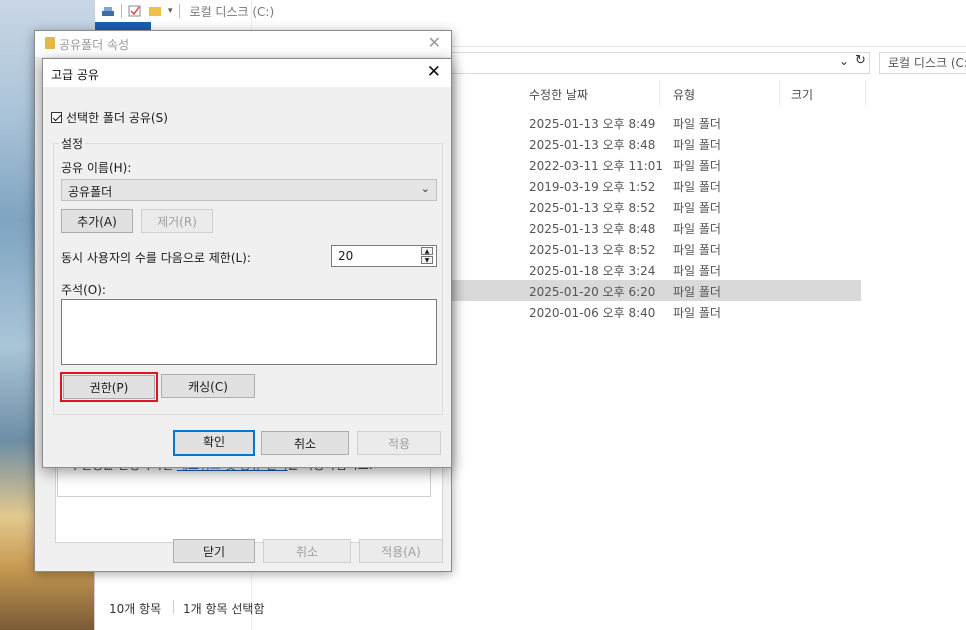 The width and height of the screenshot is (966, 630). I want to click on user-limit-label: 동시 사용자의 수를 다음으로 제한(L):, so click(156, 258).